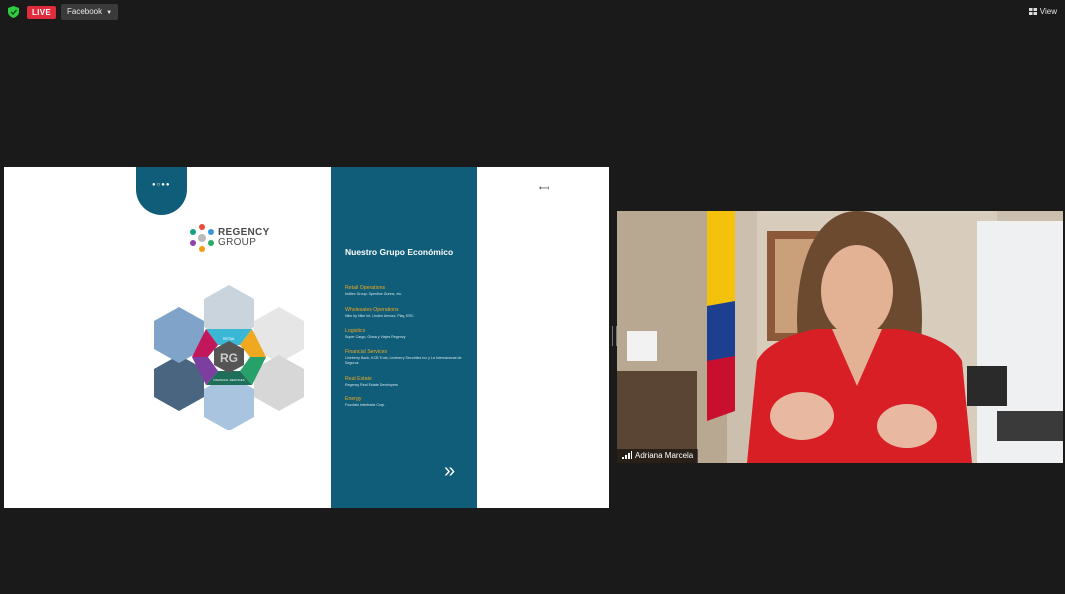 The height and width of the screenshot is (594, 1065). What do you see at coordinates (371, 385) in the screenshot?
I see `section-body: Regency Real Estate Developers` at bounding box center [371, 385].